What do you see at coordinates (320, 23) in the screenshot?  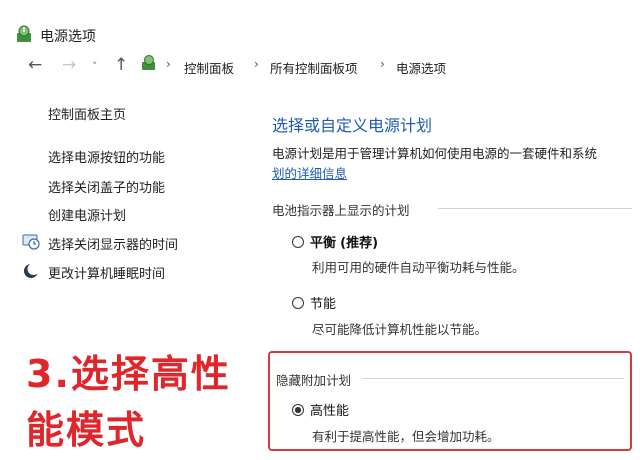 I see `title-bar` at bounding box center [320, 23].